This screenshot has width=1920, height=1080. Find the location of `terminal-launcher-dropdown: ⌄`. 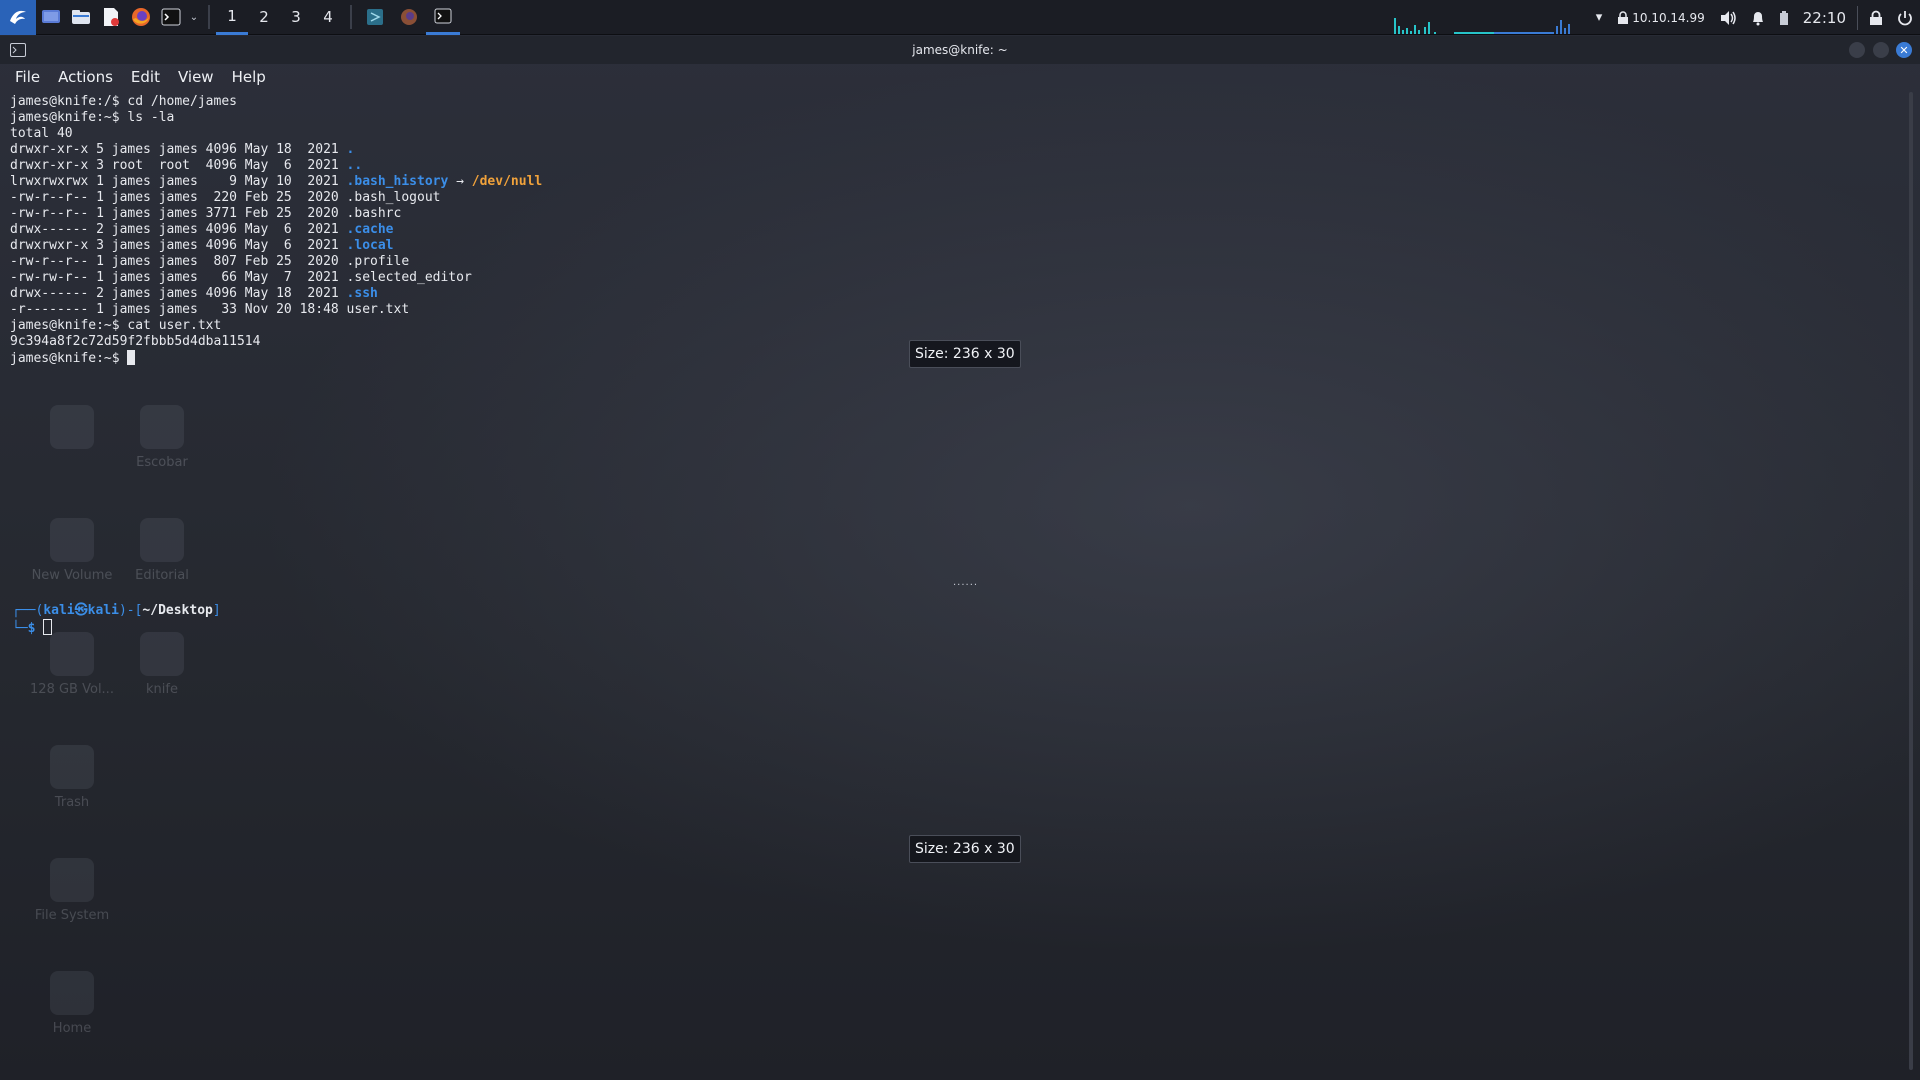

terminal-launcher-dropdown: ⌄ is located at coordinates (194, 17).